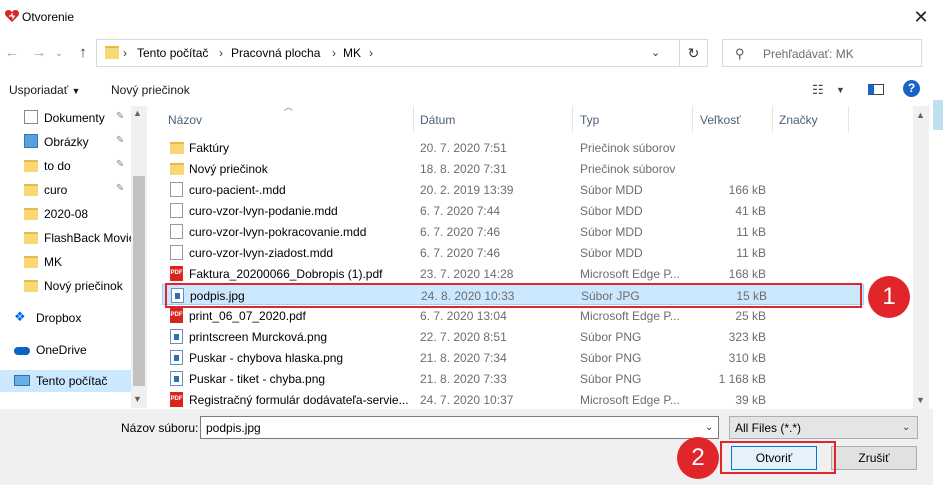 This screenshot has height=485, width=943. I want to click on column-header-tags: Značky, so click(798, 120).